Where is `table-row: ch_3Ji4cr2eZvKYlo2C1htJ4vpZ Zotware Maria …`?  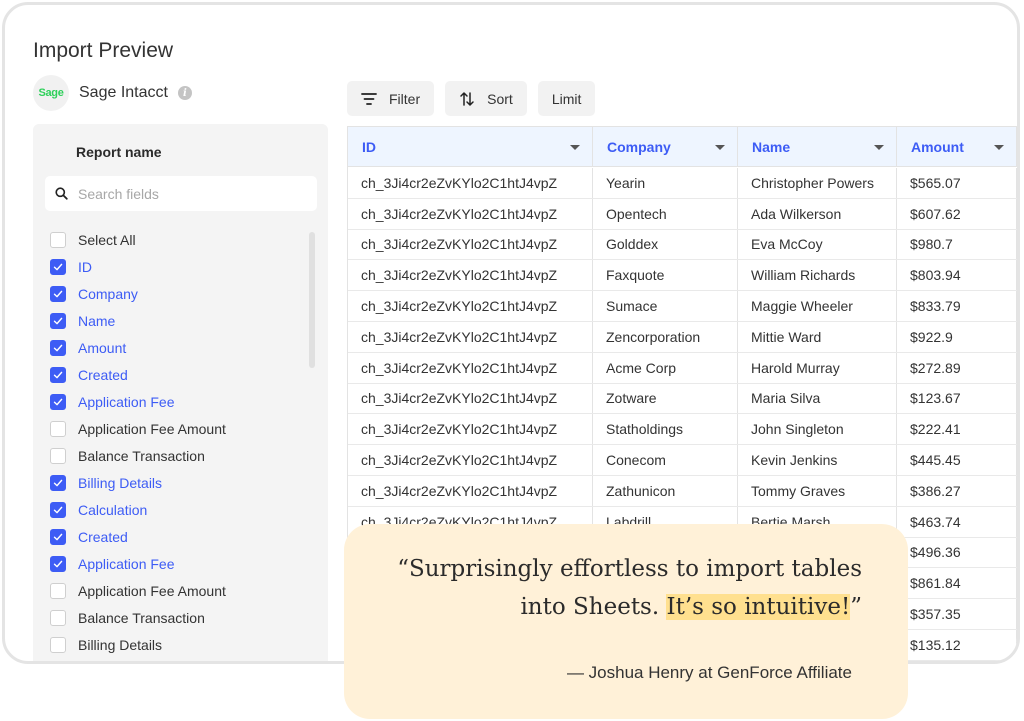
table-row: ch_3Ji4cr2eZvKYlo2C1htJ4vpZ Zotware Maria … is located at coordinates (682, 399).